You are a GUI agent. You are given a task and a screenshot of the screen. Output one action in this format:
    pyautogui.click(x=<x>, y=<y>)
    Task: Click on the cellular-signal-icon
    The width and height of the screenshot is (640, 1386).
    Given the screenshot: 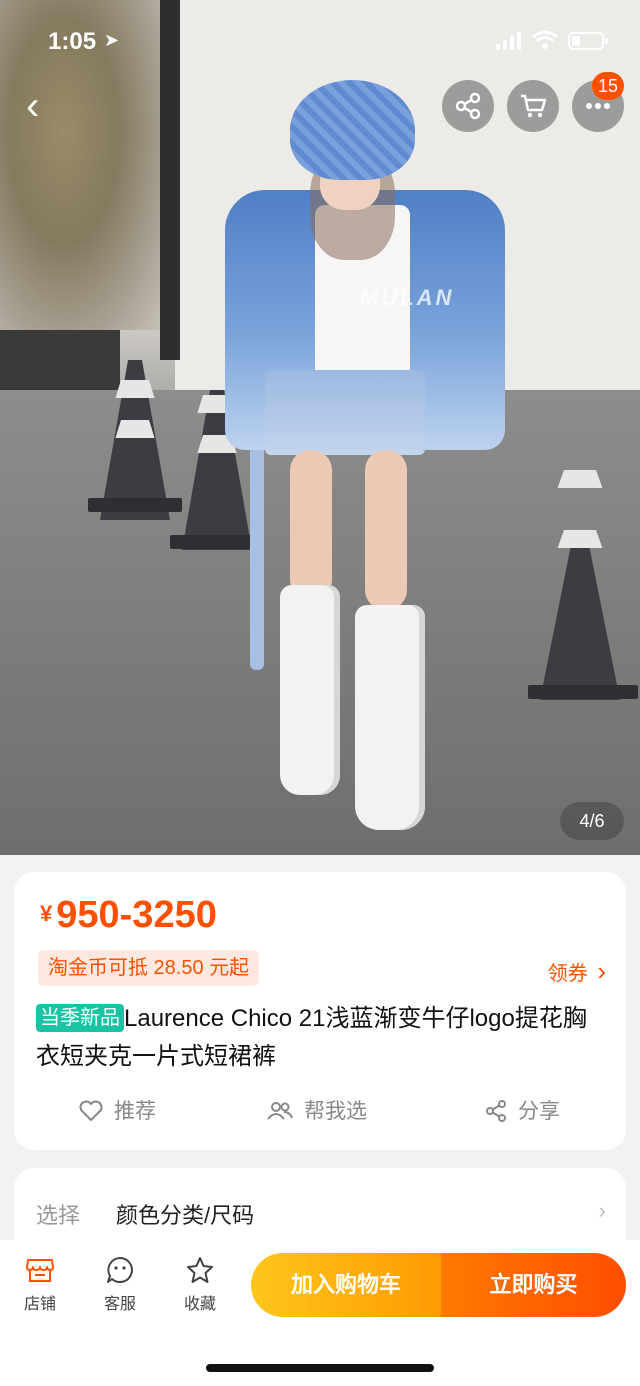 What is the action you would take?
    pyautogui.click(x=509, y=41)
    